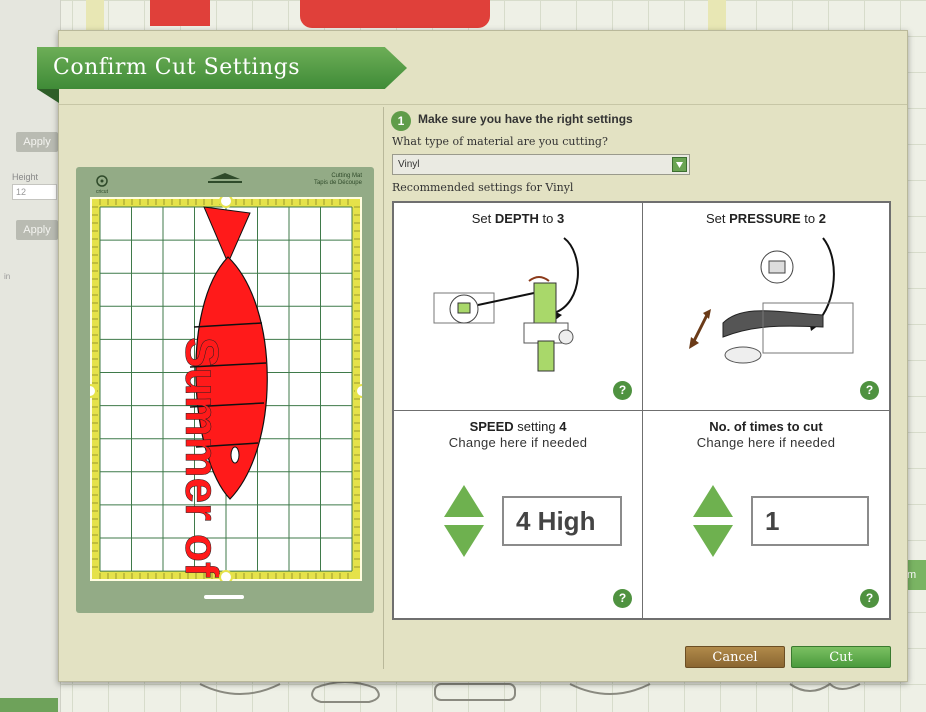 The image size is (926, 712). Describe the element at coordinates (506, 304) in the screenshot. I see `depth-blade-illustration` at that location.